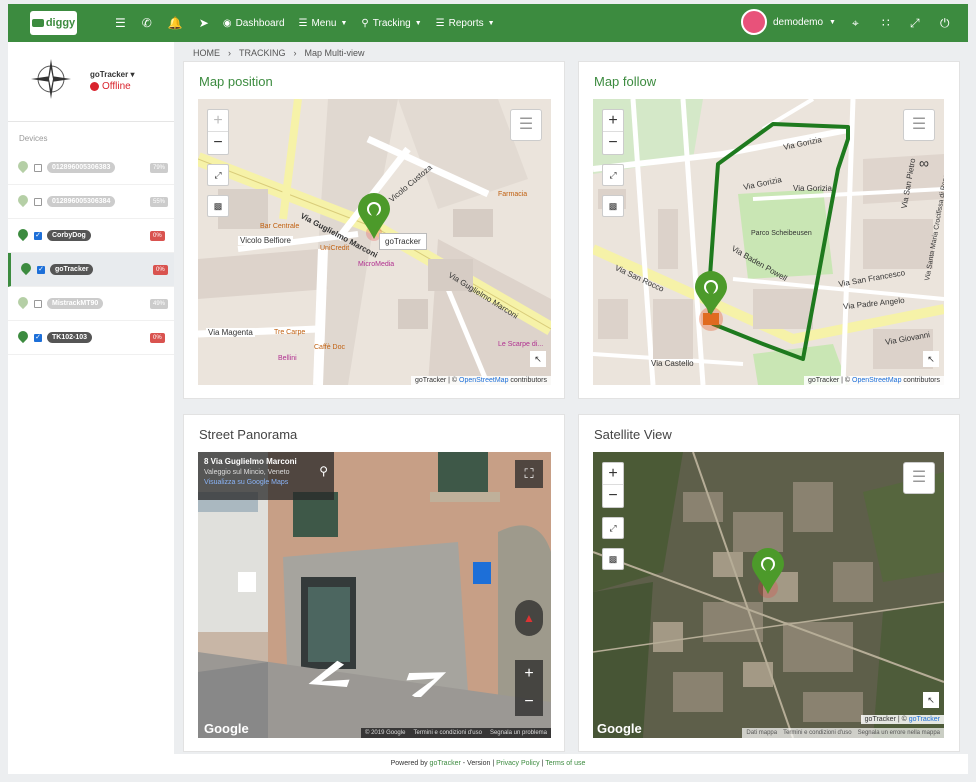  Describe the element at coordinates (94, 86) in the screenshot. I see `offline-dot-icon` at that location.